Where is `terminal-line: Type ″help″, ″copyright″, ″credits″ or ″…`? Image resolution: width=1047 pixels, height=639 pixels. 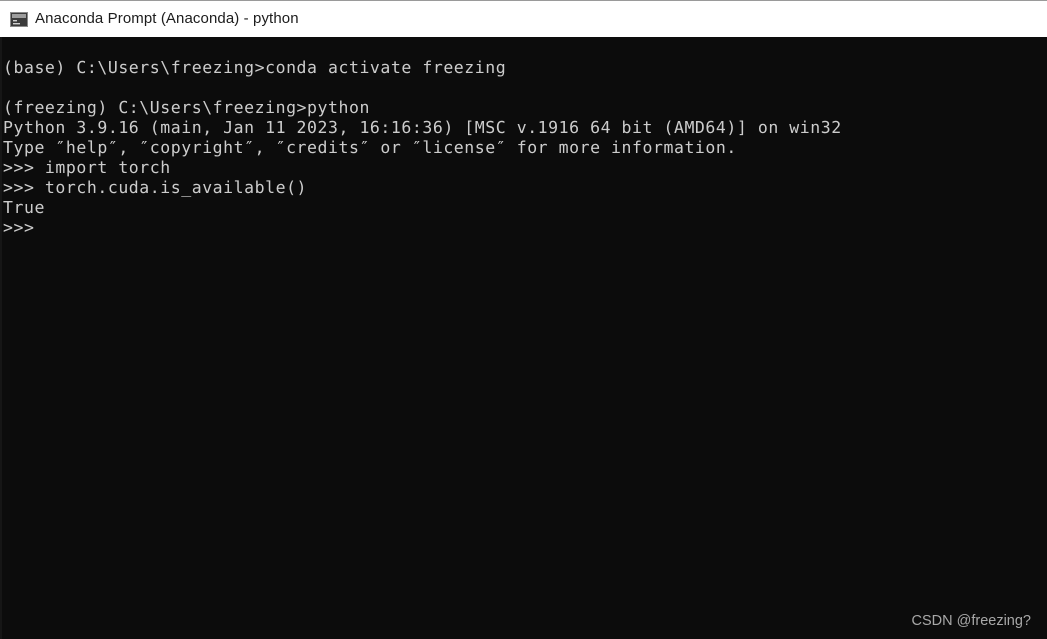 terminal-line: Type ″help″, ″copyright″, ″credits″ or ″… is located at coordinates (370, 147).